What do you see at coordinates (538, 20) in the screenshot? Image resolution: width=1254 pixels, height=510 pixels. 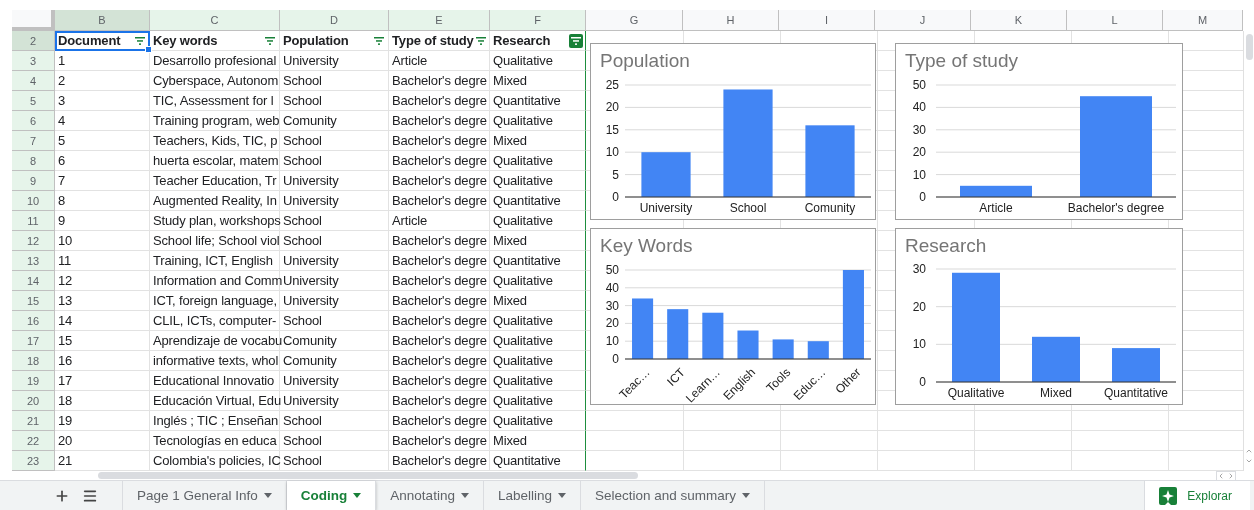 I see `column-header: F` at bounding box center [538, 20].